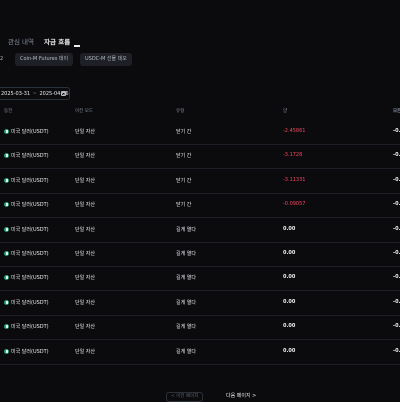 Image resolution: width=400 pixels, height=402 pixels. I want to click on table-row: 미국 달러(USDT) 단일 자산 닫기 간 -3.11331 -0., so click(200, 181).